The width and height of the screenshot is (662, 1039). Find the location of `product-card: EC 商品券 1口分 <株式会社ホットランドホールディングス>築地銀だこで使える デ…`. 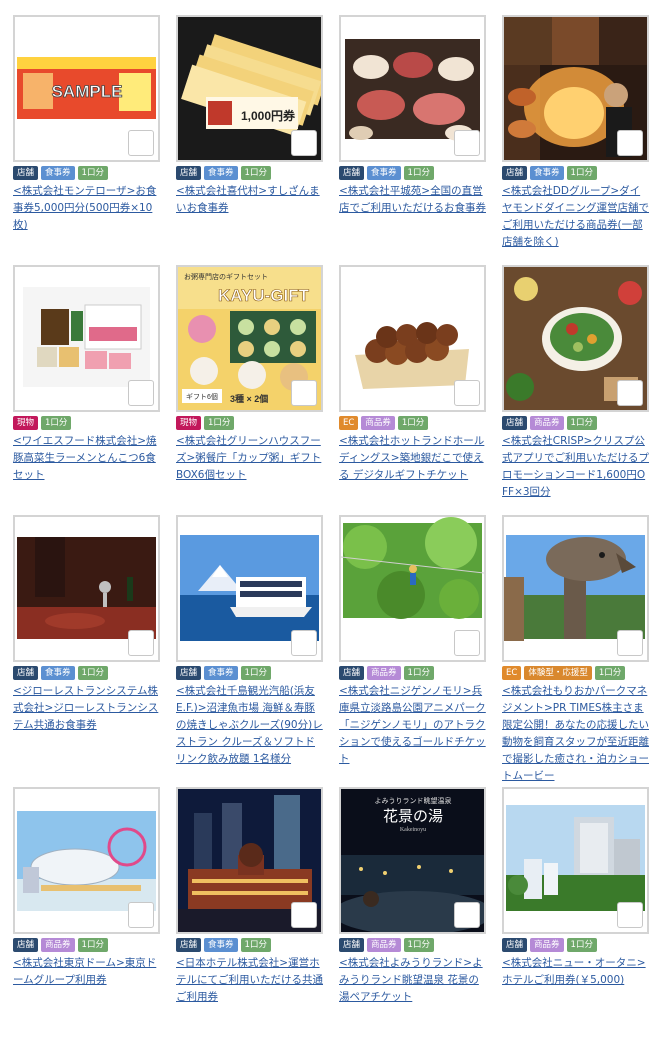

product-card: EC 商品券 1口分 <株式会社ホットランドホールディングス>築地銀だこで使える デ… is located at coordinates (412, 390).